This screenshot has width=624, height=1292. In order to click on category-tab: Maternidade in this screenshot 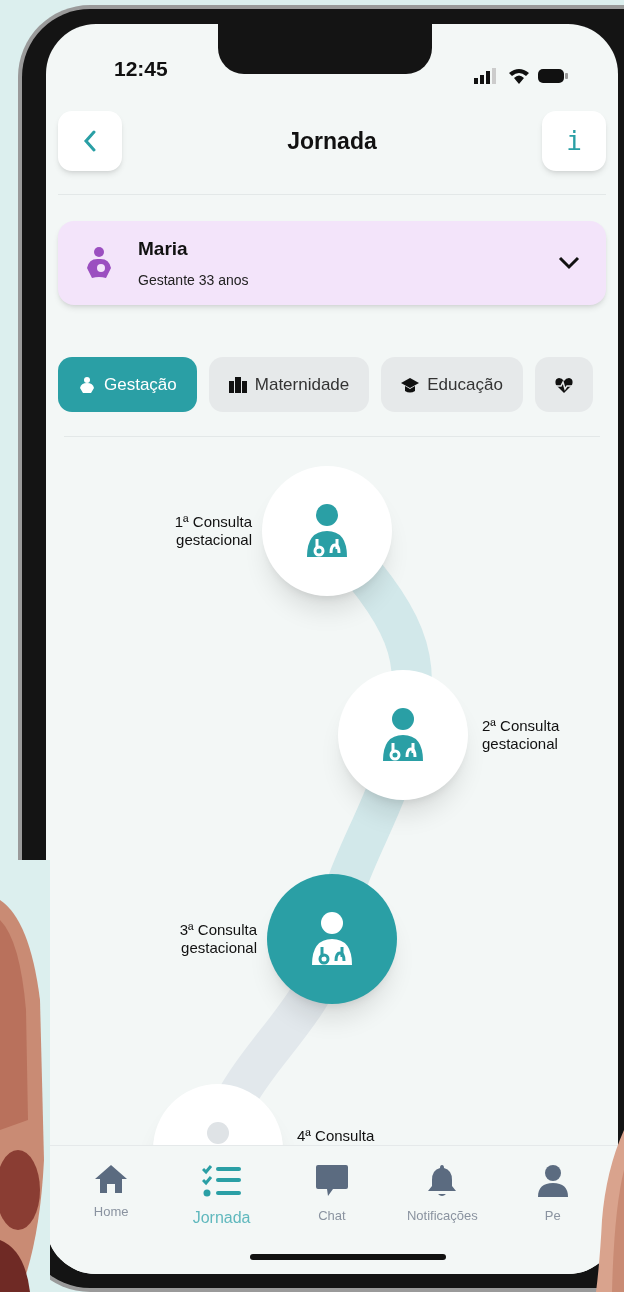, I will do `click(289, 384)`.